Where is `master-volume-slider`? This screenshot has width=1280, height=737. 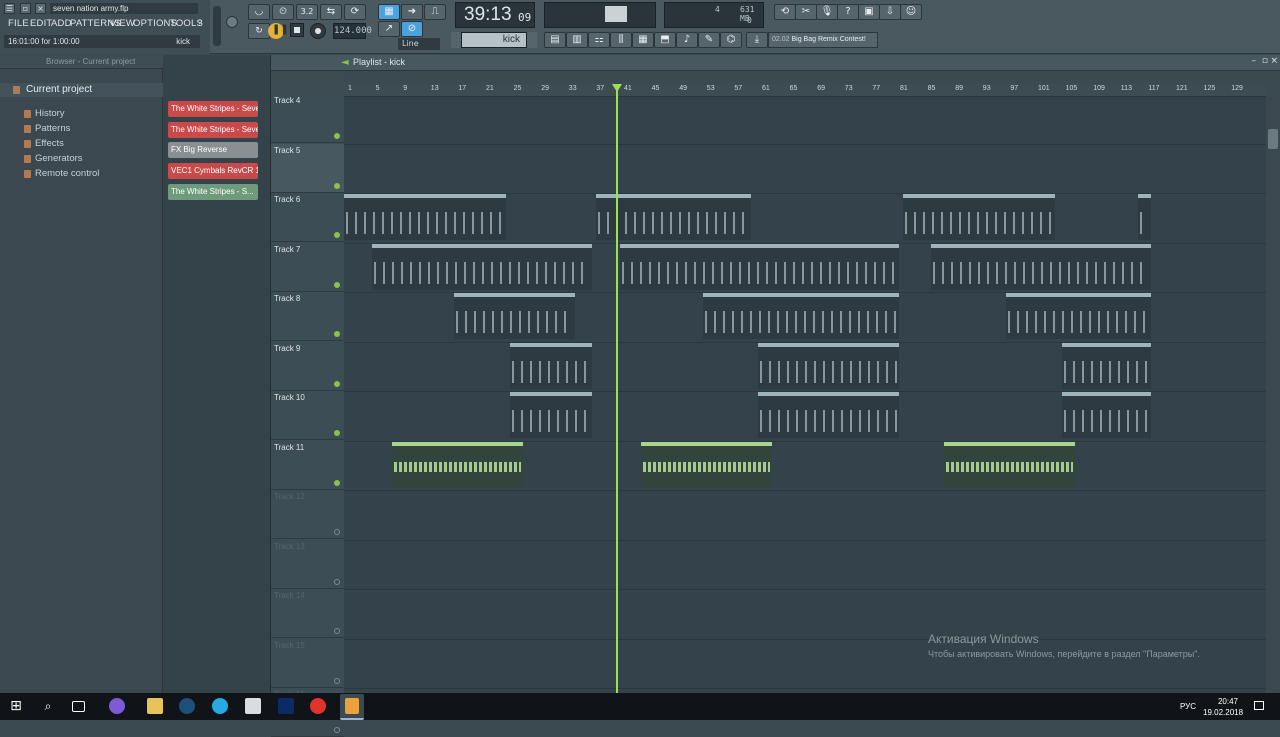
master-volume-slider is located at coordinates (217, 26).